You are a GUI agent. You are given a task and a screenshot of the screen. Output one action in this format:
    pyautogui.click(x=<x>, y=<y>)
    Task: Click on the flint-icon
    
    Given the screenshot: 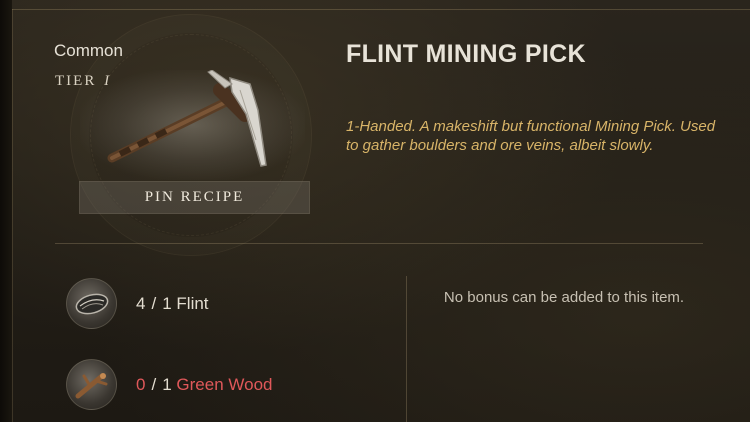 What is the action you would take?
    pyautogui.click(x=91, y=303)
    